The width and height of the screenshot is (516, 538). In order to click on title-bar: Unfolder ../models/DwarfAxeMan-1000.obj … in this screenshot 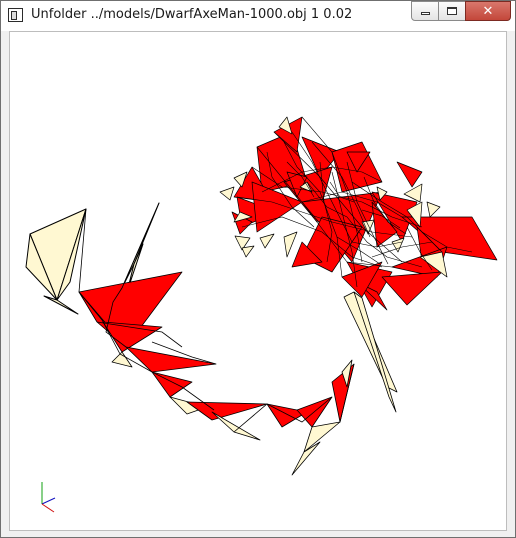, I will do `click(258, 16)`.